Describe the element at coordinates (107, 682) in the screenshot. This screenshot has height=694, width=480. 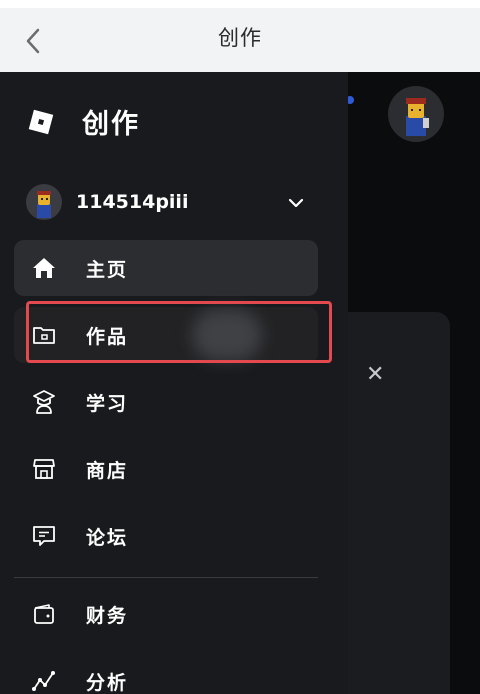
I see `nav-label: 分析` at that location.